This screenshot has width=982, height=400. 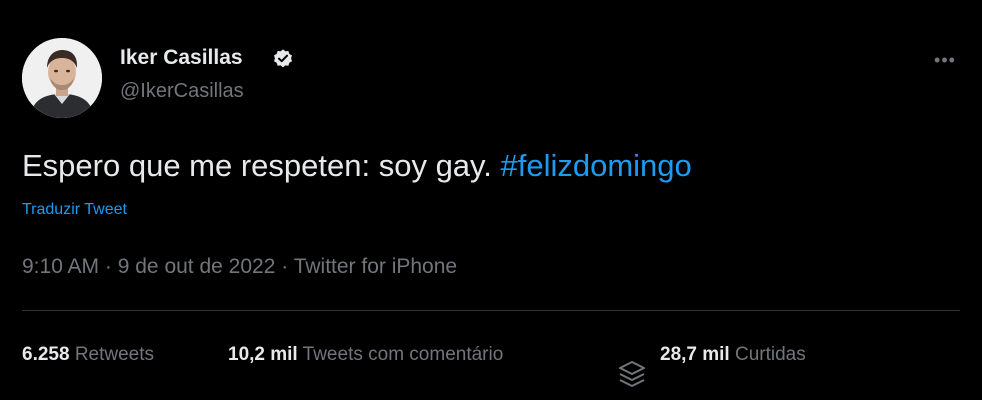 What do you see at coordinates (595, 165) in the screenshot?
I see `hashtag-link: #felizdomingo` at bounding box center [595, 165].